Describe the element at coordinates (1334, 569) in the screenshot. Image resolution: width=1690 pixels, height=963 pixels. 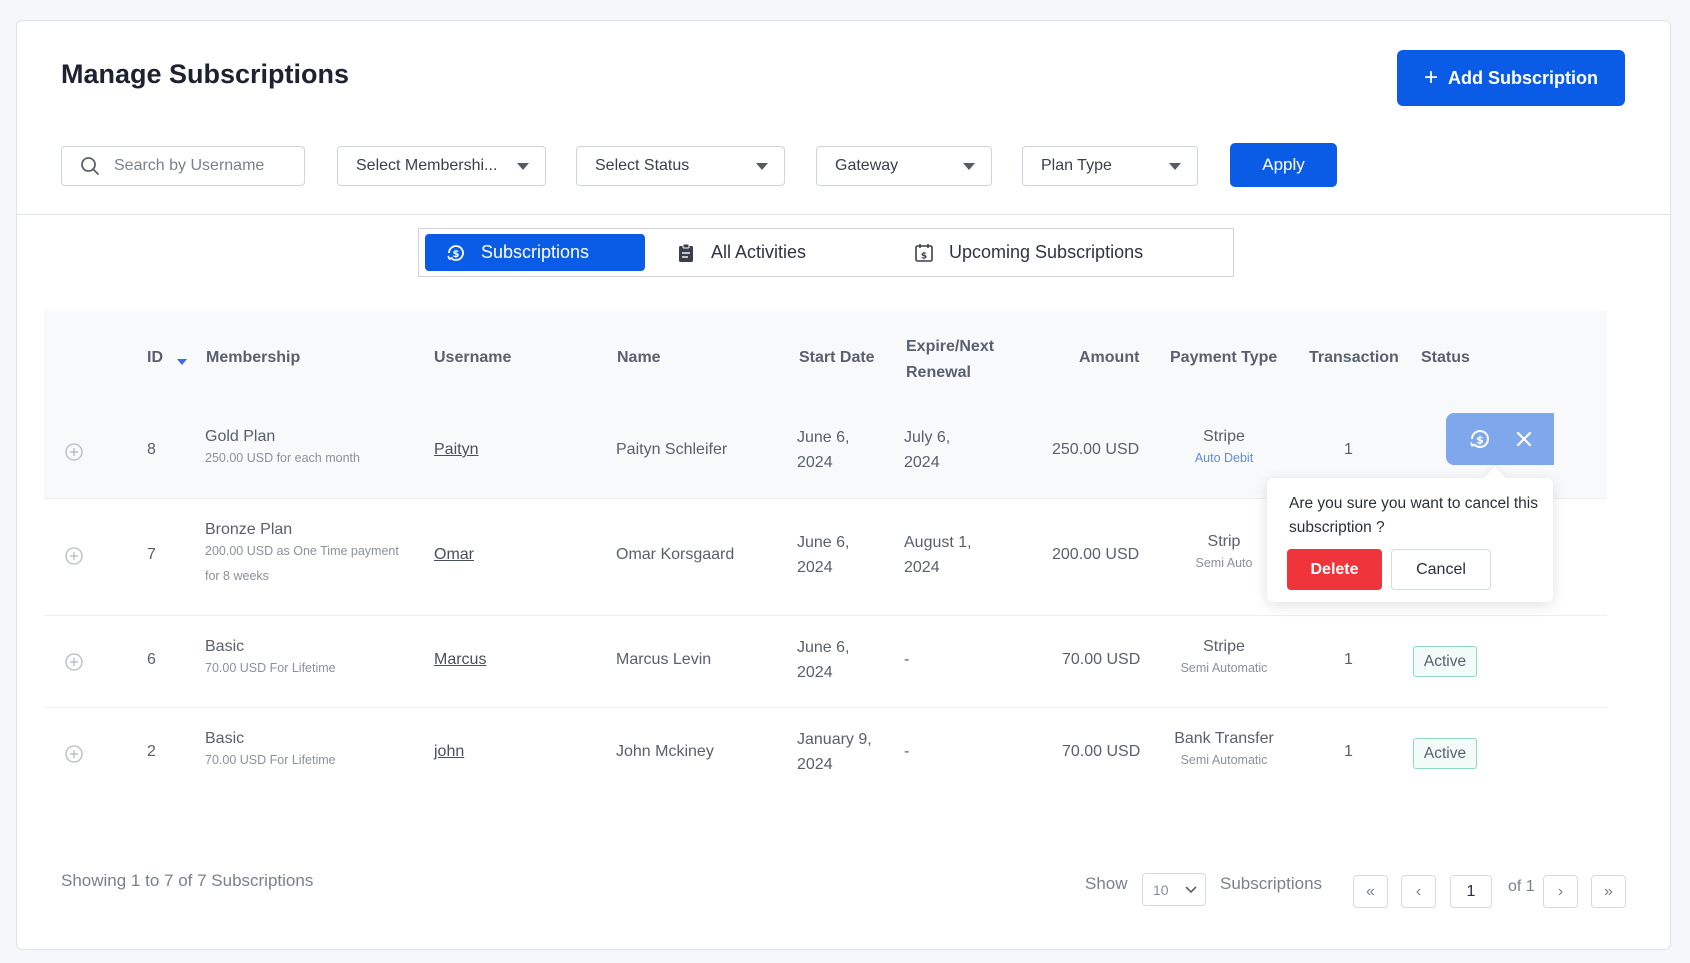
I see `delete-button: Delete` at that location.